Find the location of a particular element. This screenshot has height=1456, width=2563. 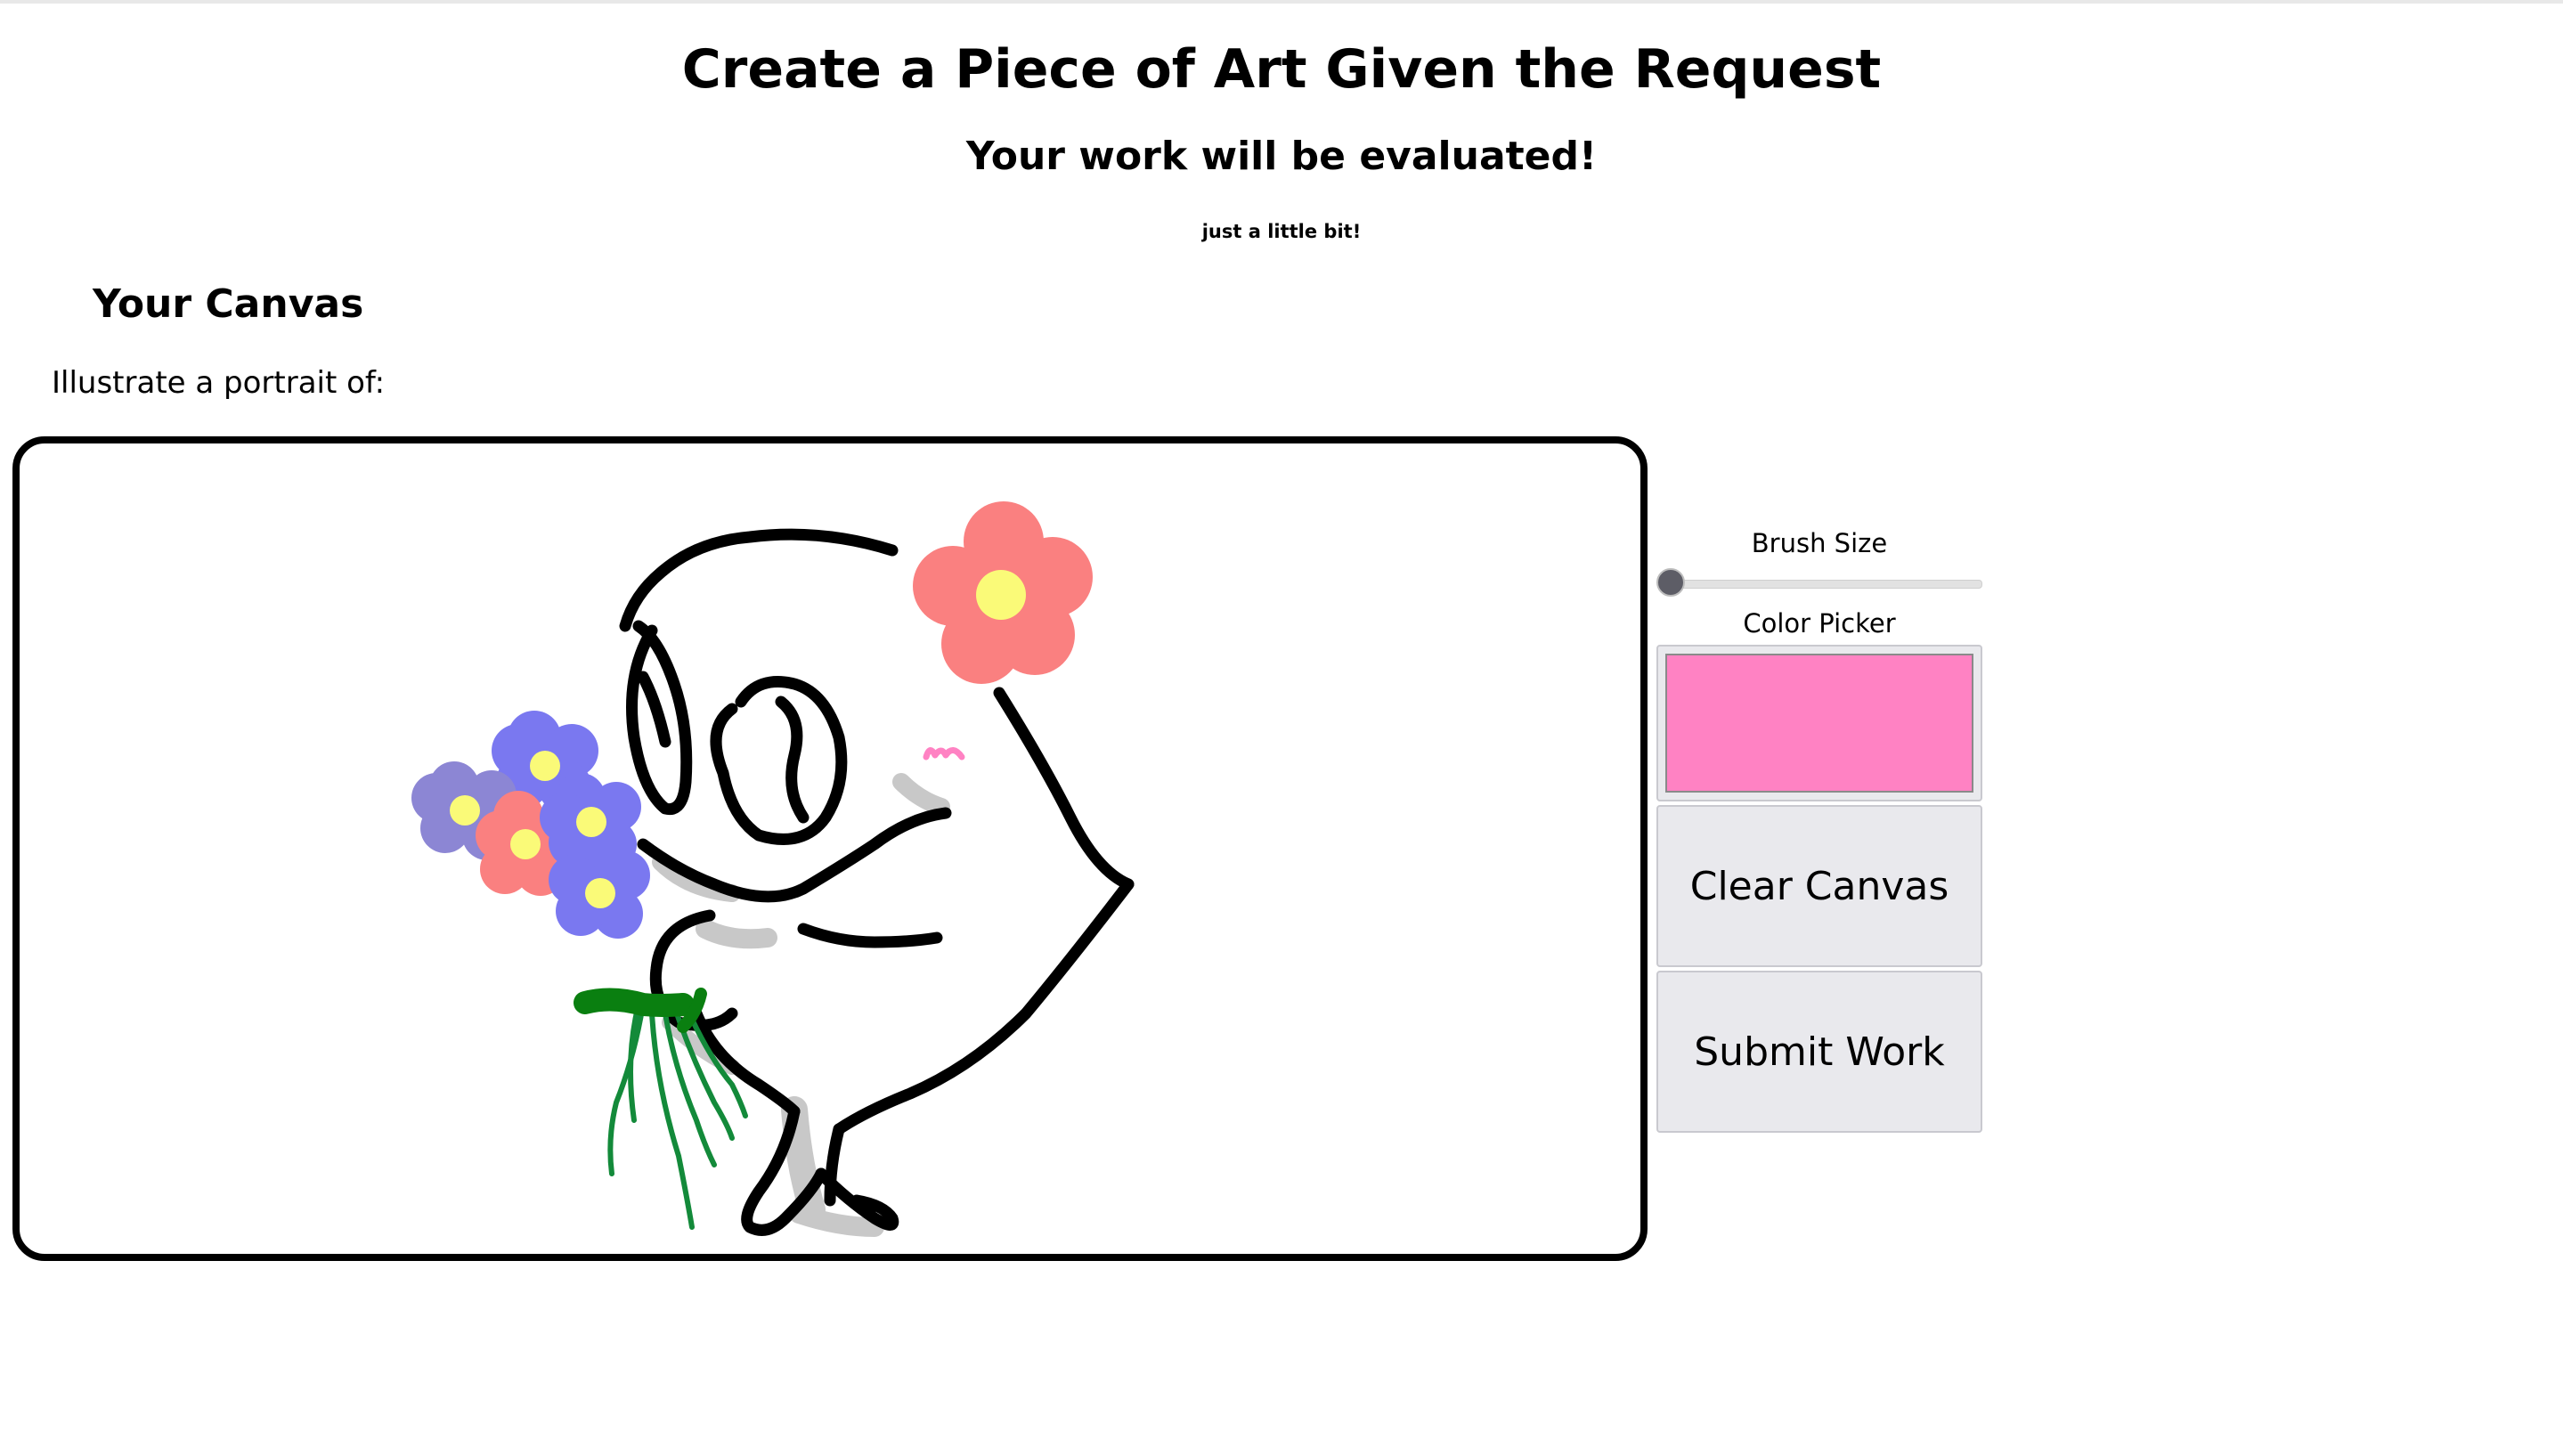

hair-flower is located at coordinates (1003, 592).